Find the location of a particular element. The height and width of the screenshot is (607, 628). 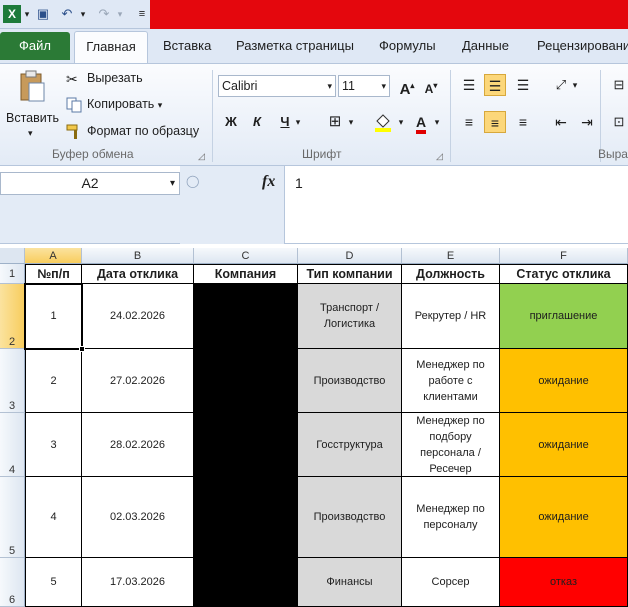

increase-indent-icon: ⇥ is located at coordinates (587, 122).